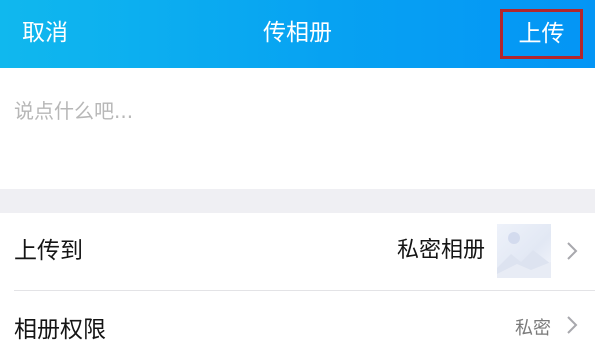 This screenshot has width=595, height=360. What do you see at coordinates (533, 328) in the screenshot?
I see `album-permission-value: 私密` at bounding box center [533, 328].